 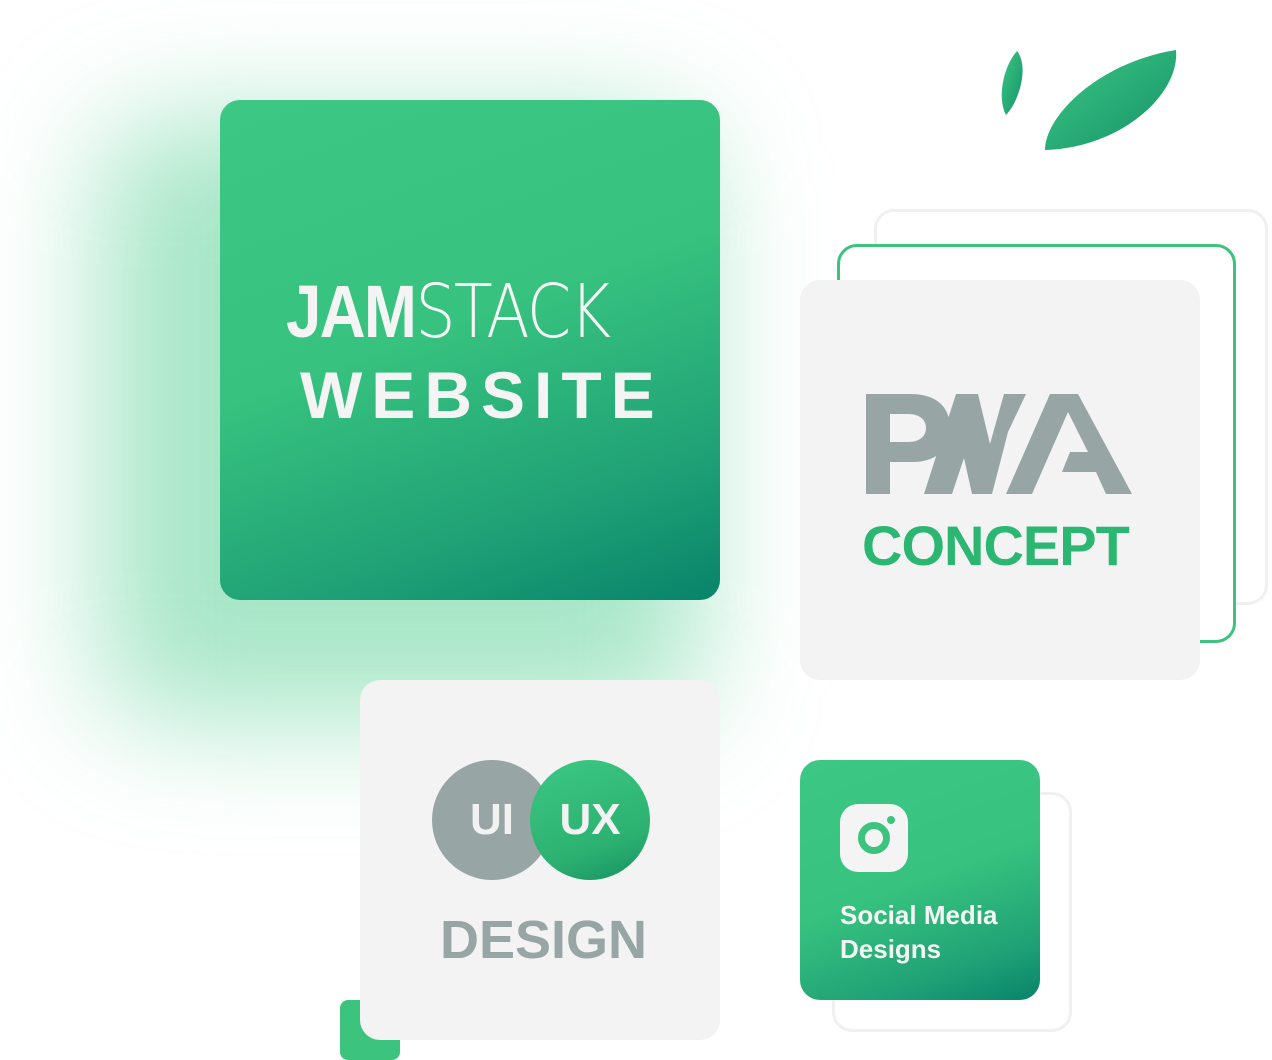 What do you see at coordinates (590, 820) in the screenshot?
I see `ux-circle: UX` at bounding box center [590, 820].